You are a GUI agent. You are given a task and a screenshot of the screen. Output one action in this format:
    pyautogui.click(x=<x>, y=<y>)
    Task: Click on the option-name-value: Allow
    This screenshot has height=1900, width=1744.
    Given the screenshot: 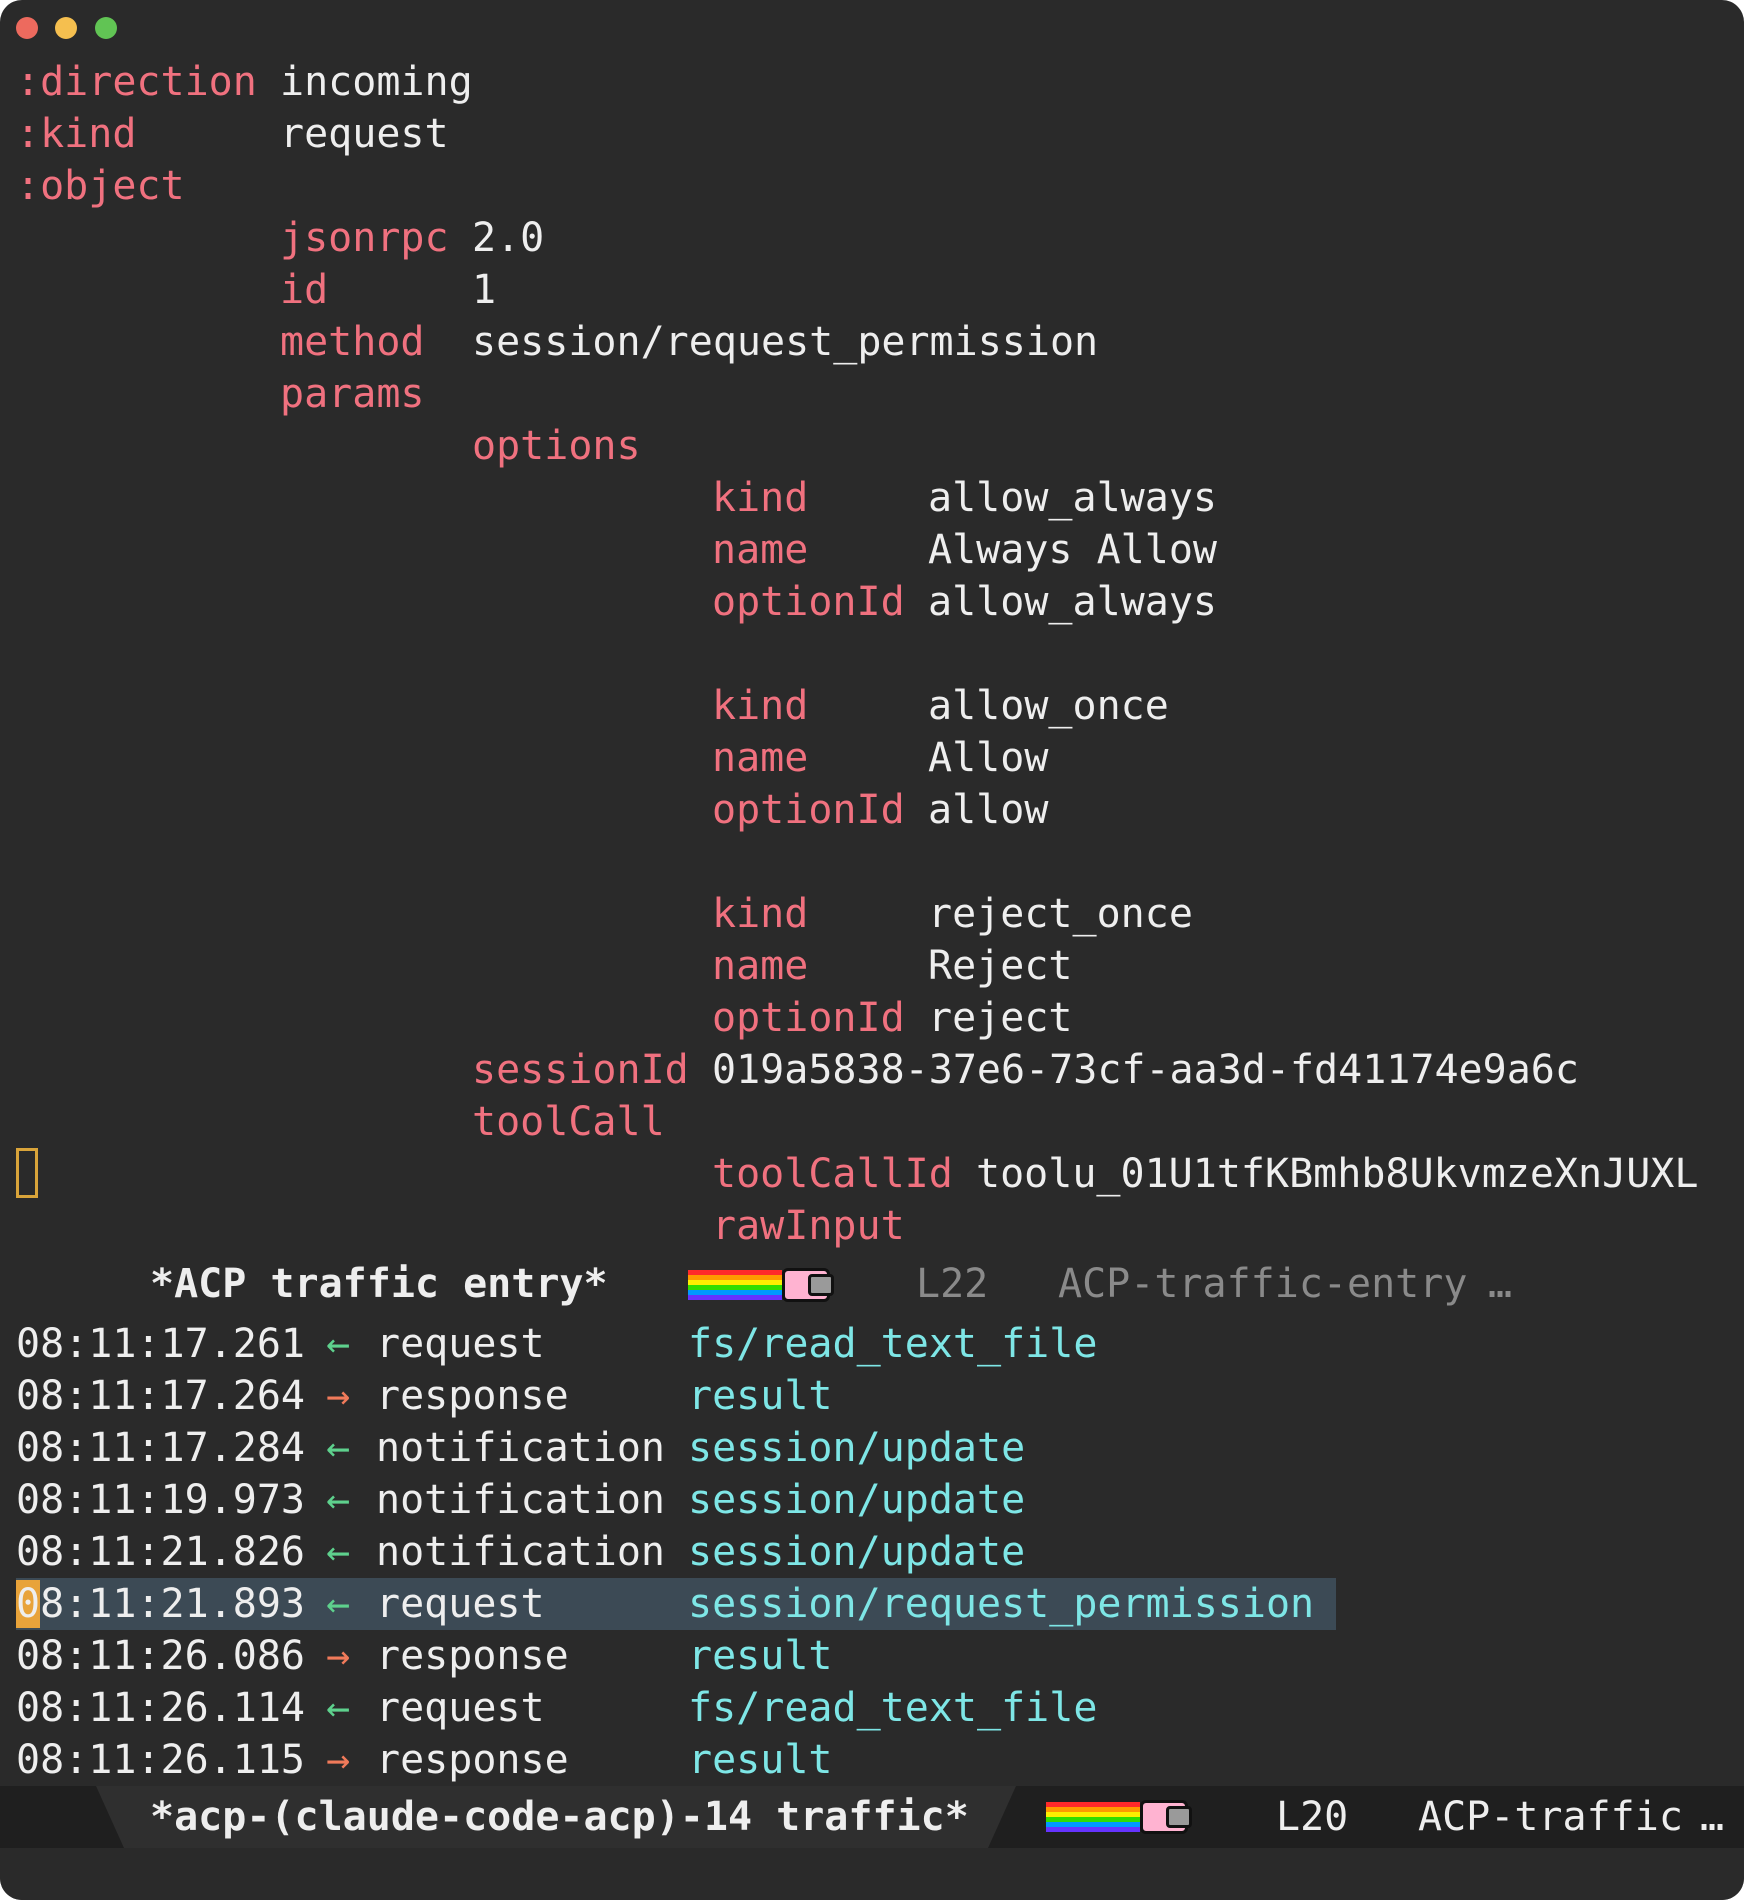 What is the action you would take?
    pyautogui.click(x=988, y=758)
    